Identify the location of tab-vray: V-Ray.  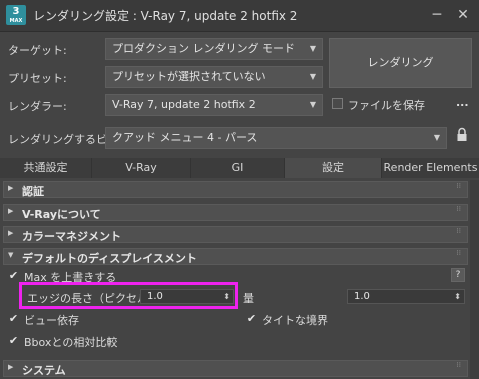
(141, 168).